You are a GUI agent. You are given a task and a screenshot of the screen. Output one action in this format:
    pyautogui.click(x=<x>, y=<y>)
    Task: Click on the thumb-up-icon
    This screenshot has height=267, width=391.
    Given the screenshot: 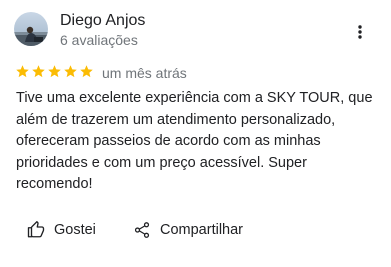 What is the action you would take?
    pyautogui.click(x=36, y=230)
    